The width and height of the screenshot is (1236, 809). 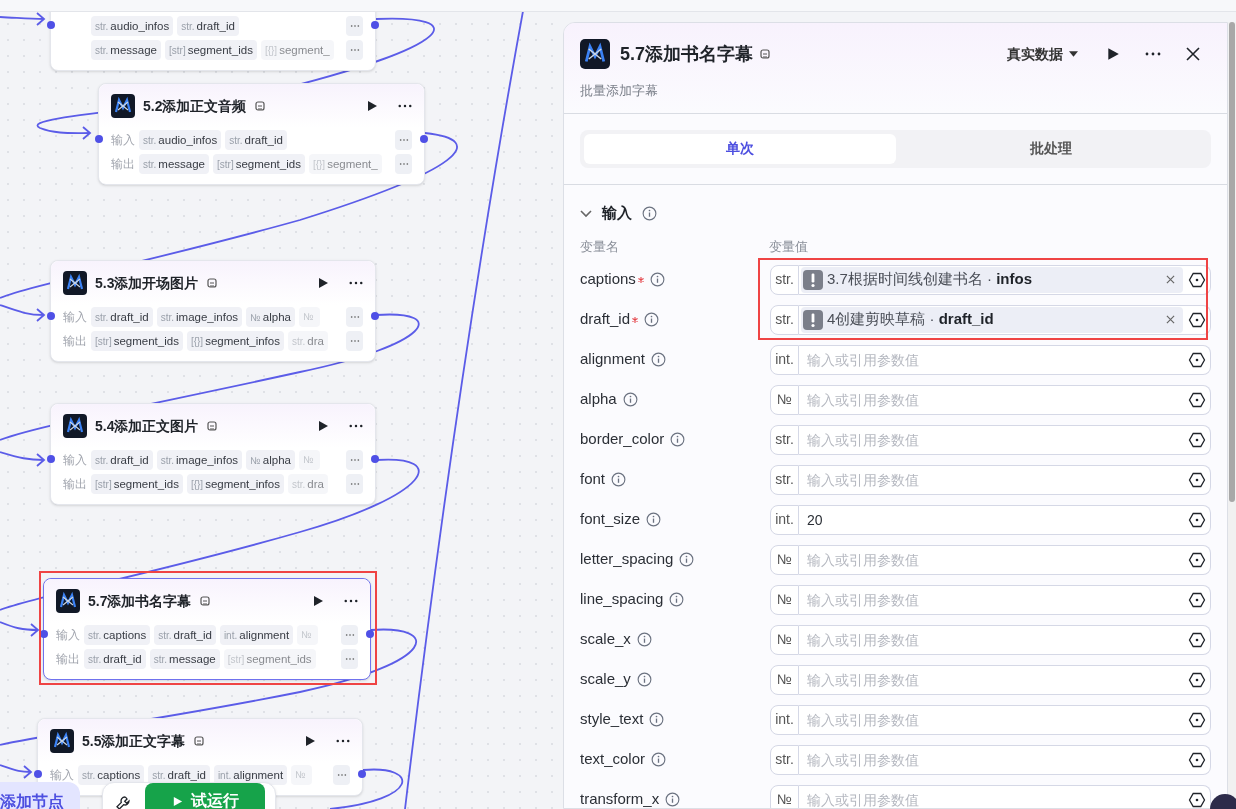 What do you see at coordinates (309, 460) in the screenshot?
I see `param-tag: №` at bounding box center [309, 460].